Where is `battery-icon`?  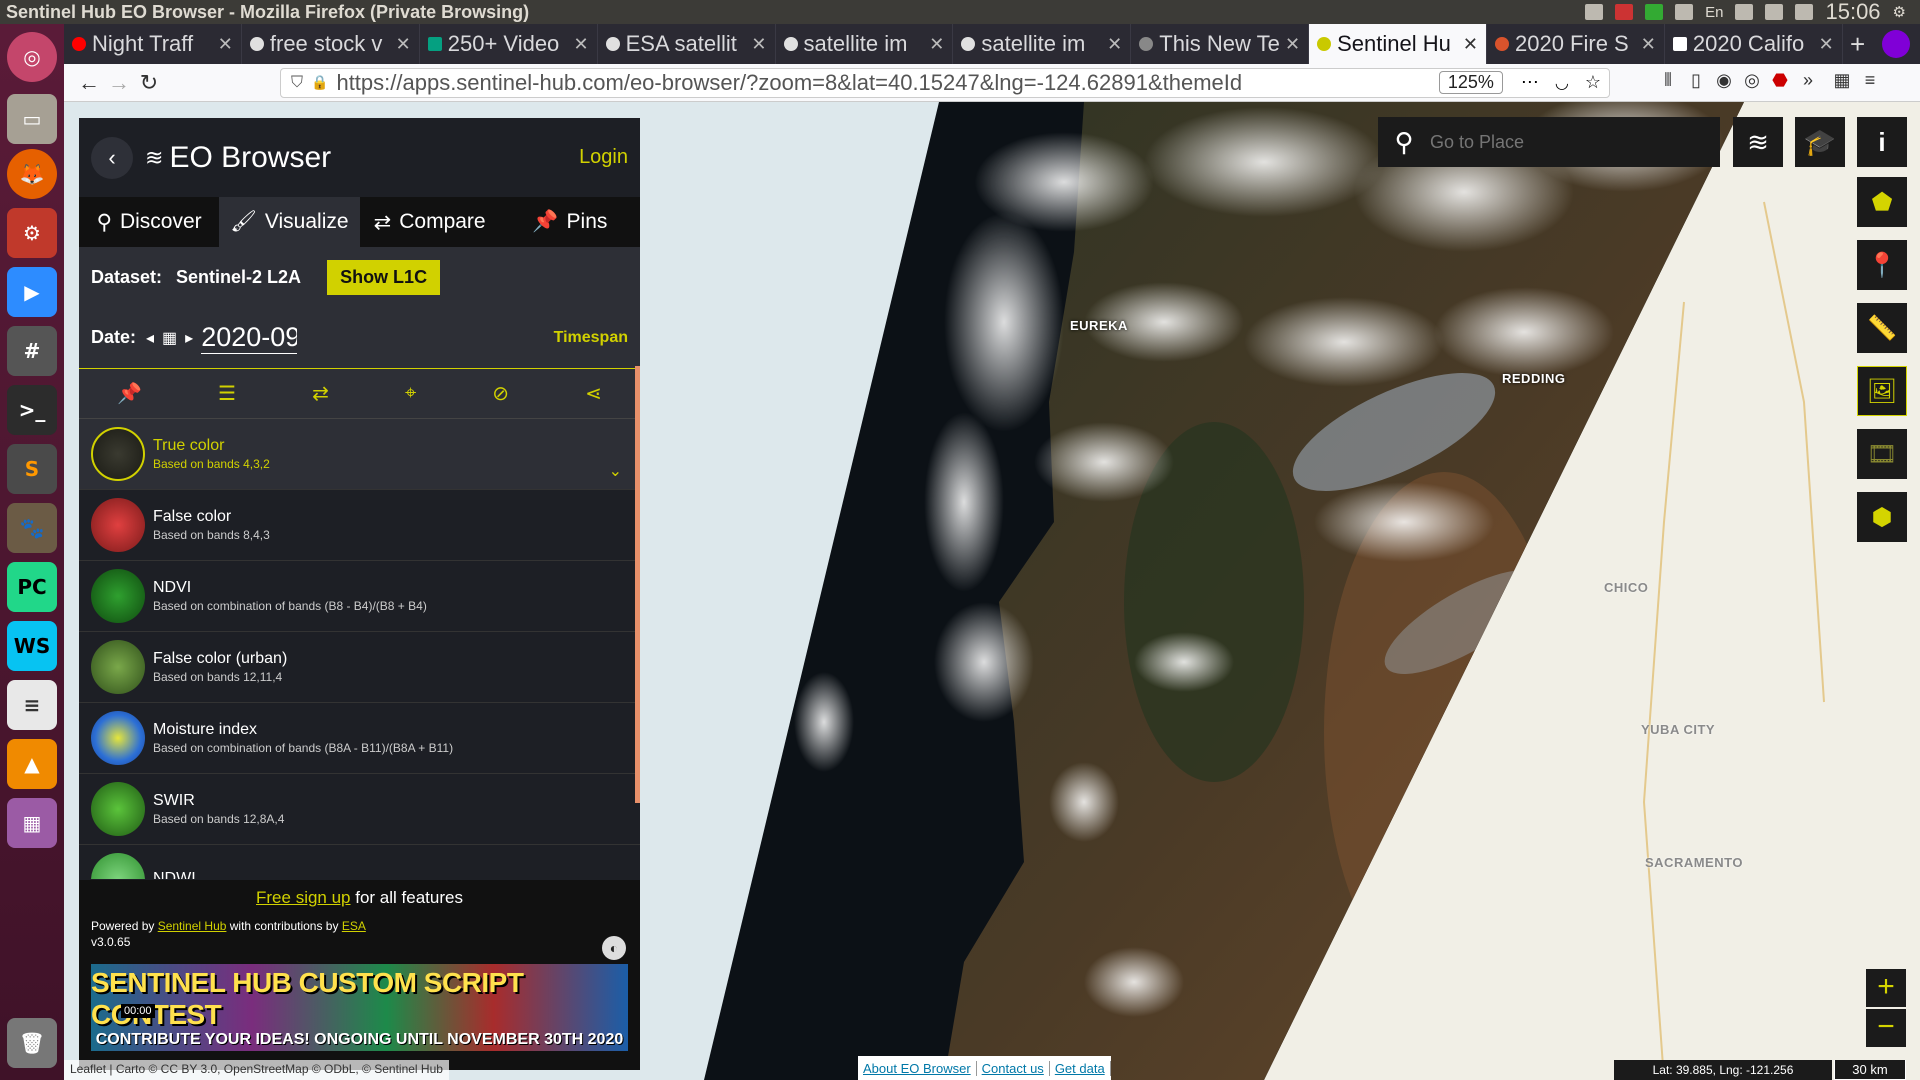
battery-icon is located at coordinates (1774, 12).